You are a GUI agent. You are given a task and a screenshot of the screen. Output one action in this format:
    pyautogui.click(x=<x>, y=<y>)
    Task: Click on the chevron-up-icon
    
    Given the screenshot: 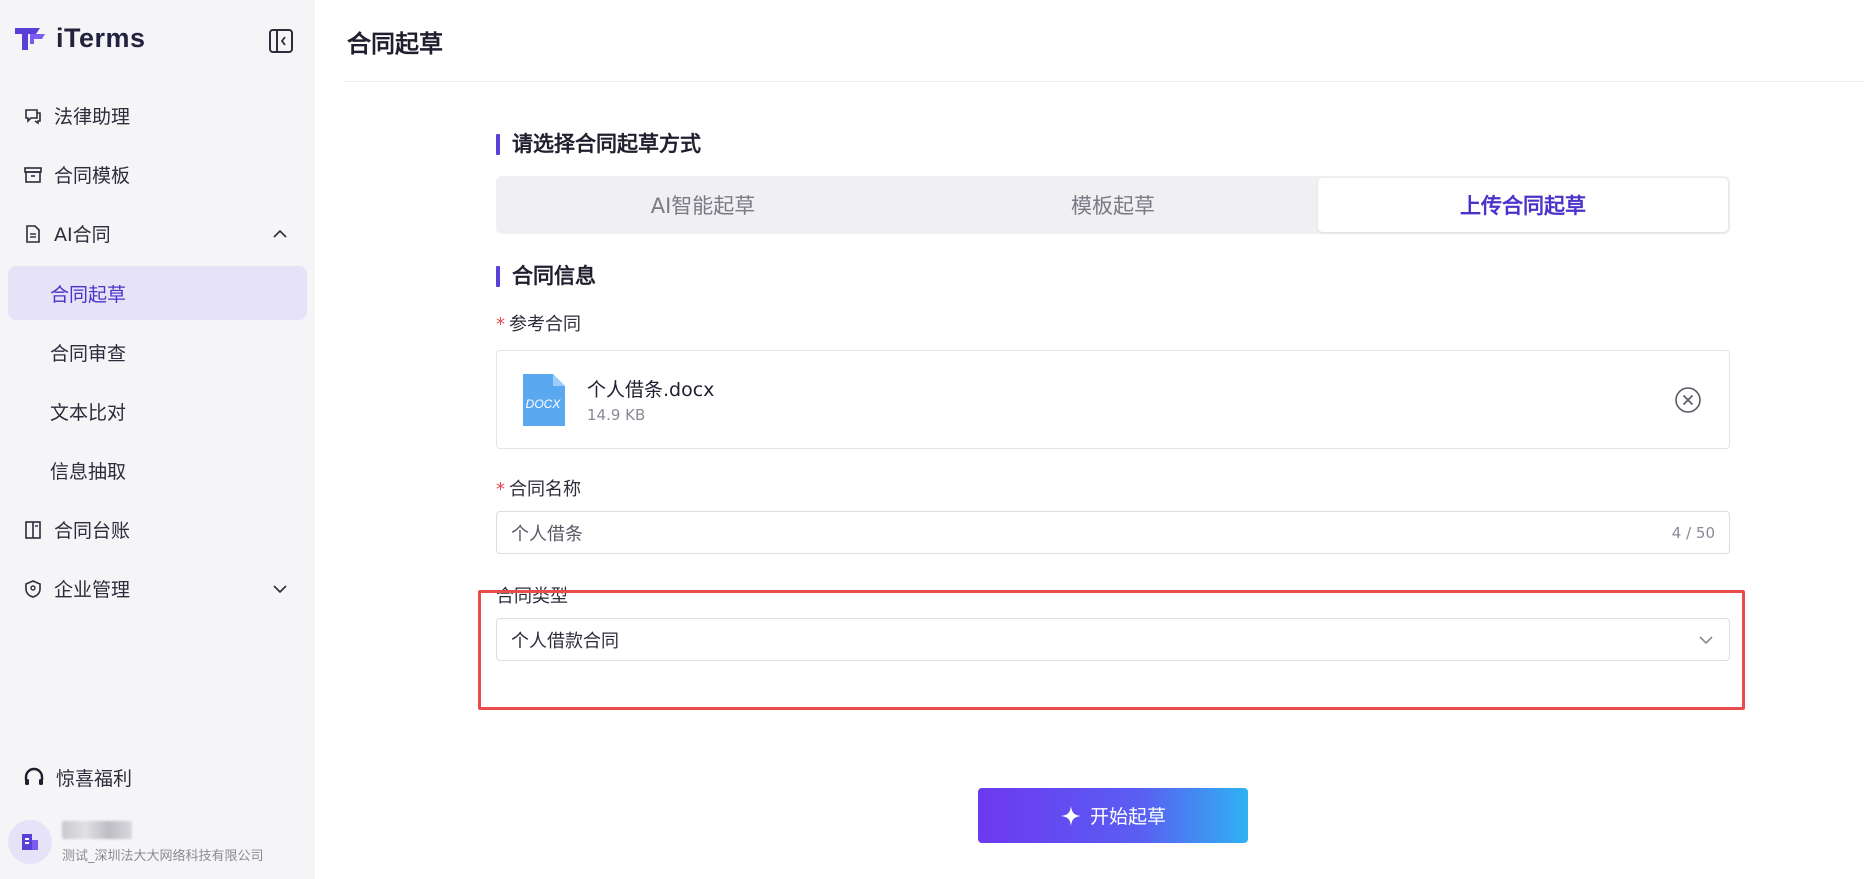 What is the action you would take?
    pyautogui.click(x=280, y=233)
    